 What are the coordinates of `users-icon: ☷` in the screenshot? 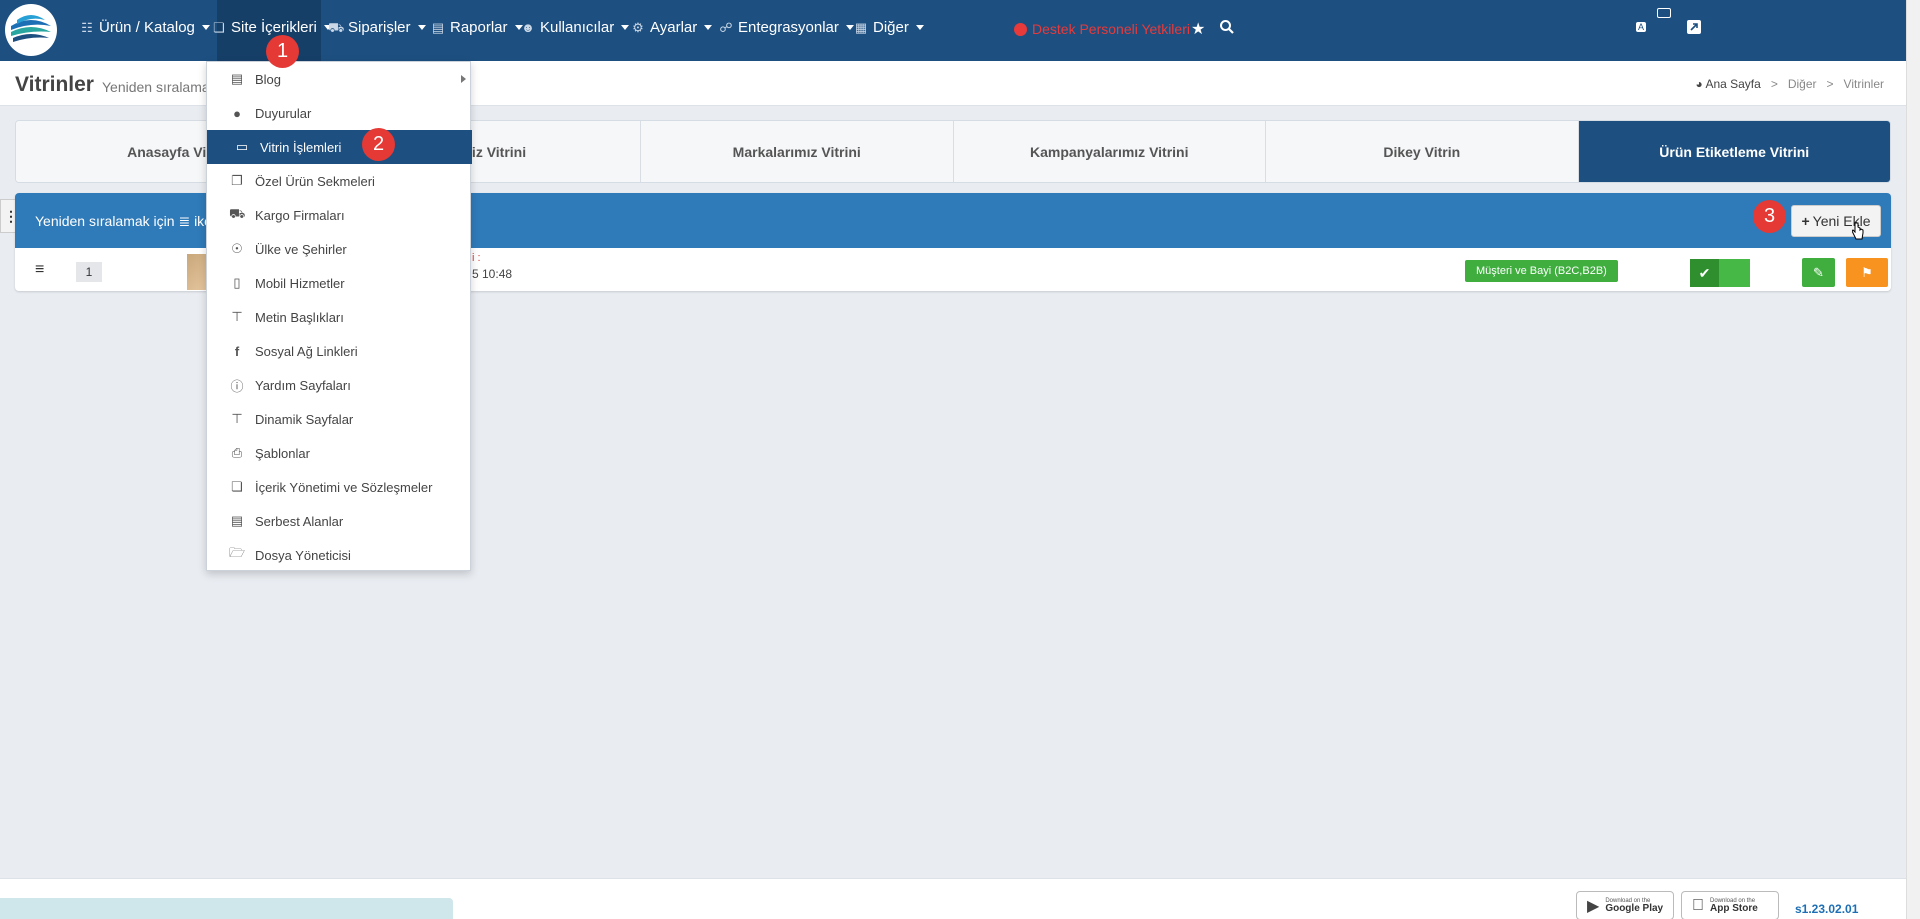 It's located at (87, 27).